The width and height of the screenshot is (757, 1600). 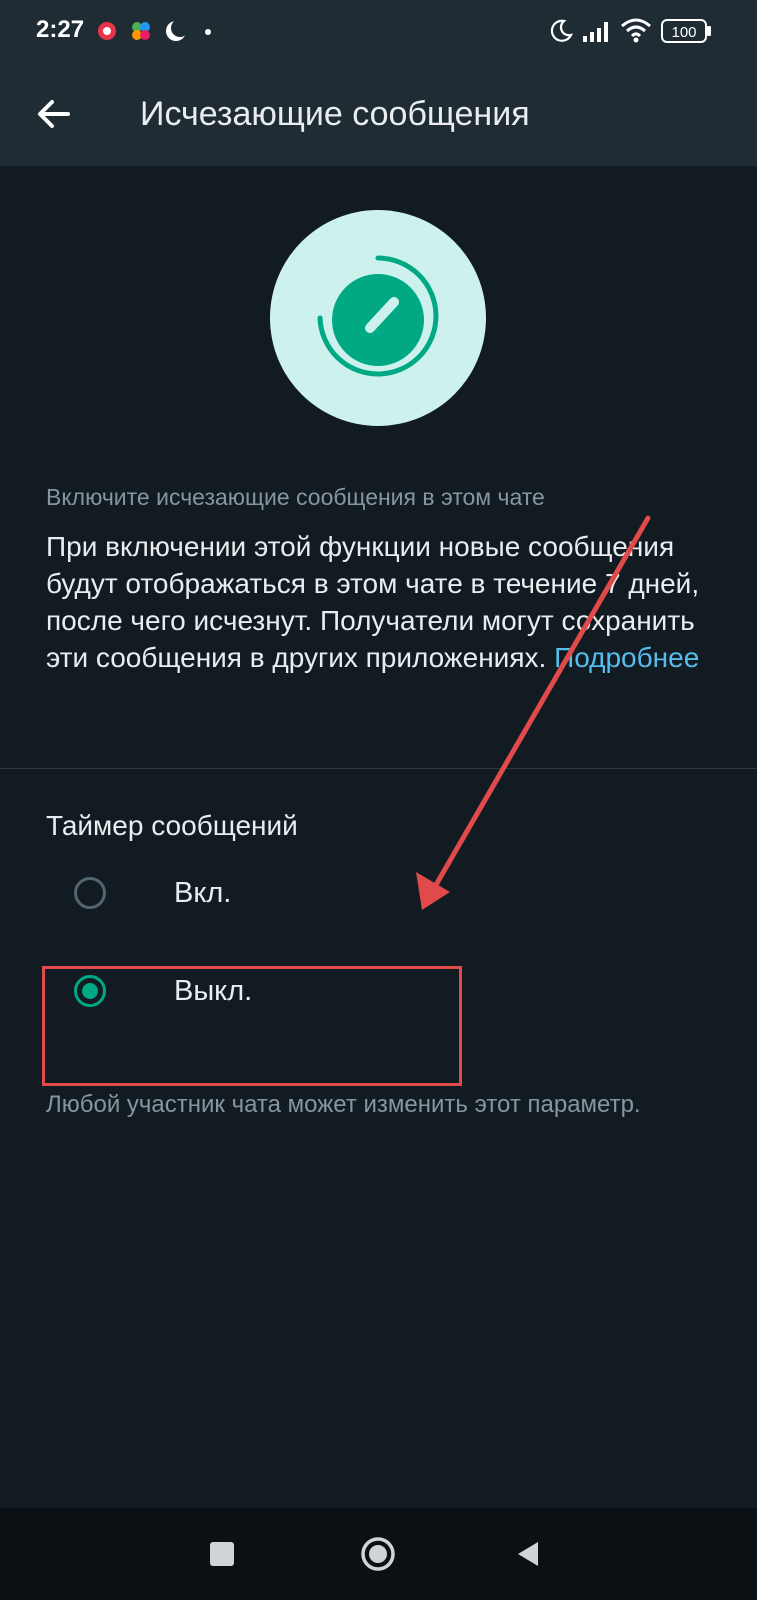 What do you see at coordinates (252, 1026) in the screenshot?
I see `annotation-highlight-box` at bounding box center [252, 1026].